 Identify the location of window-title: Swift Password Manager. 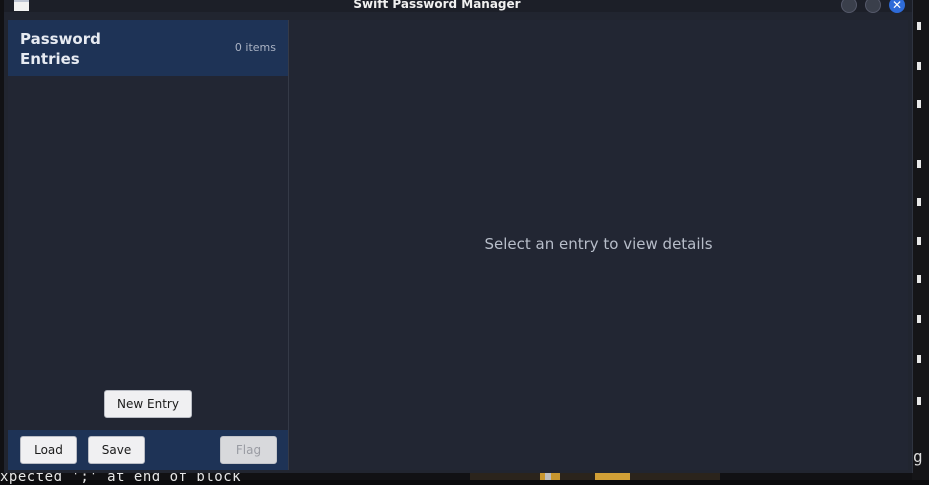
(437, 5).